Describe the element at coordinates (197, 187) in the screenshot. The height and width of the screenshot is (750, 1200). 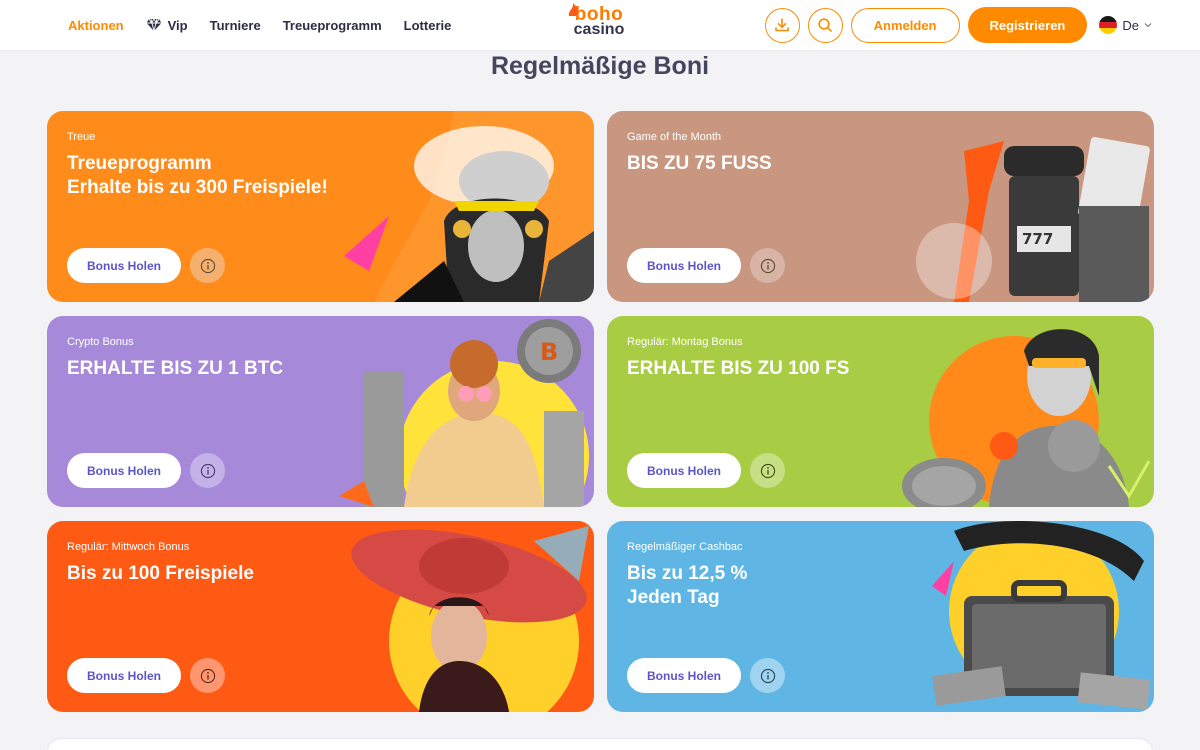
I see `card-title-line: Erhalte bis zu 300 Freispiele!` at that location.